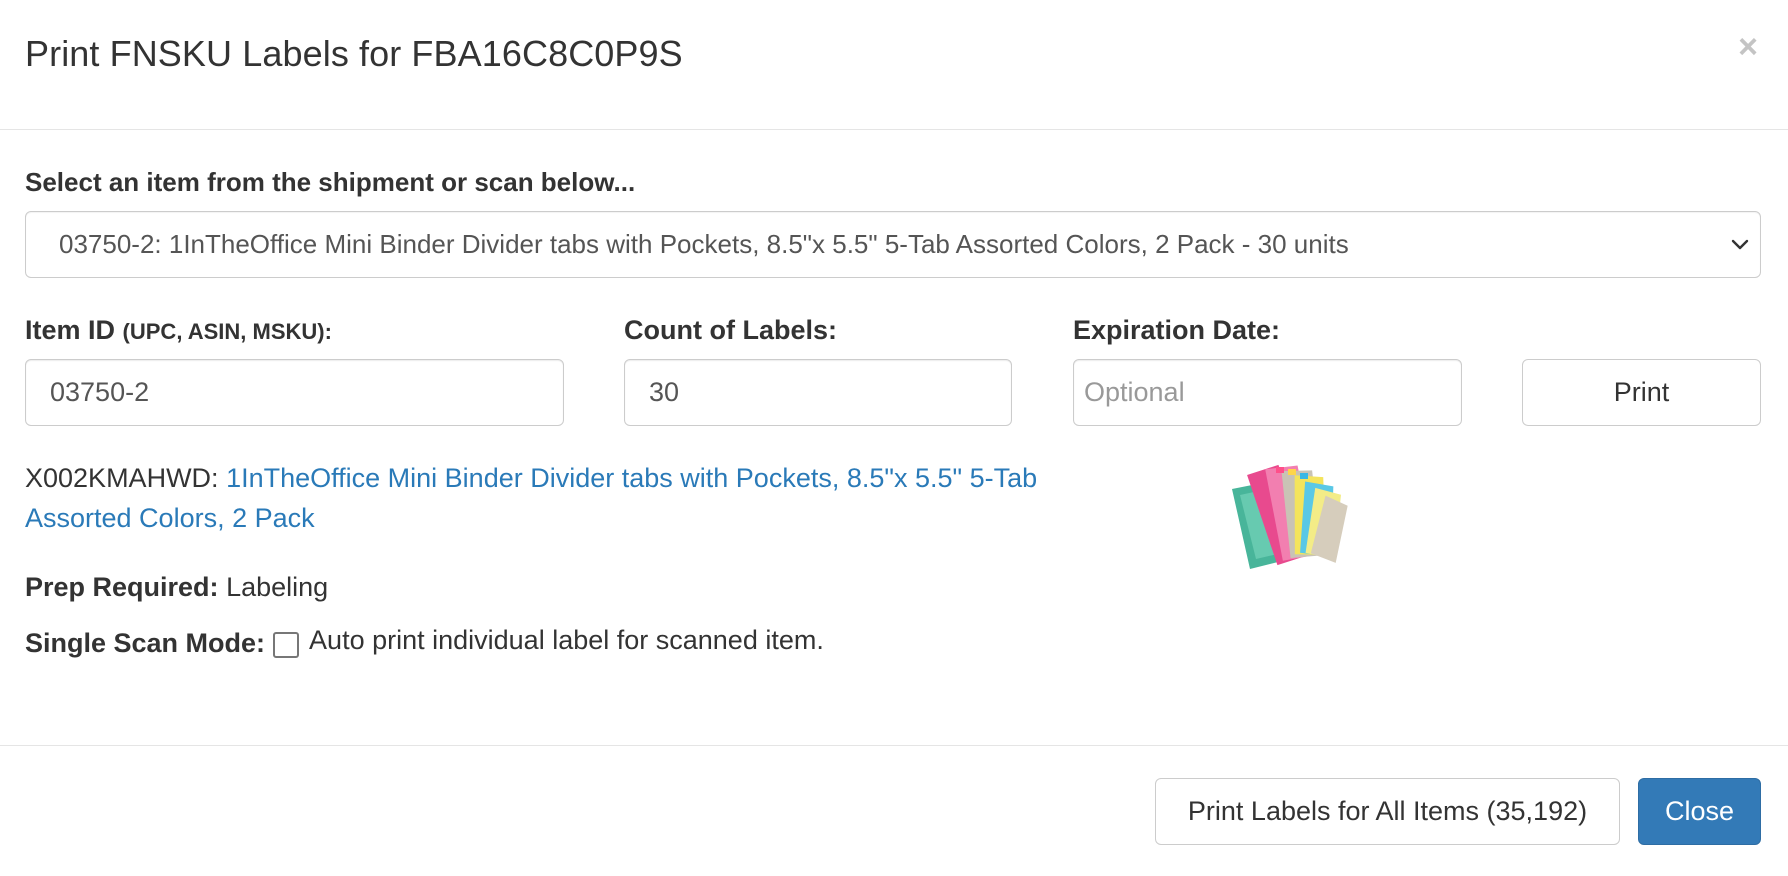  I want to click on fnsku-code: X002KMAHWD:, so click(122, 478).